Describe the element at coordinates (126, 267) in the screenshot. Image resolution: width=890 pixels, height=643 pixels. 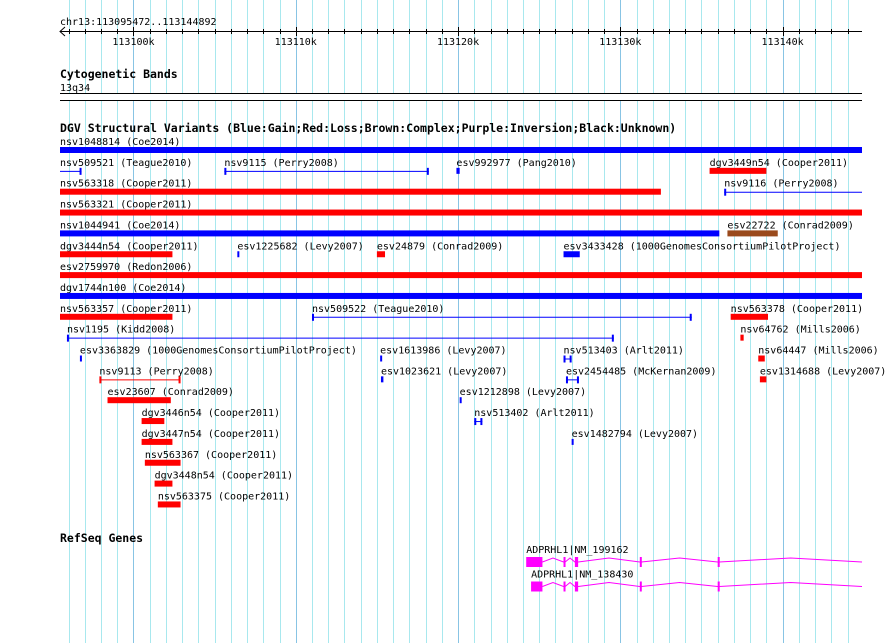
I see `variant-label: esv2759970 (Redon2006)` at that location.